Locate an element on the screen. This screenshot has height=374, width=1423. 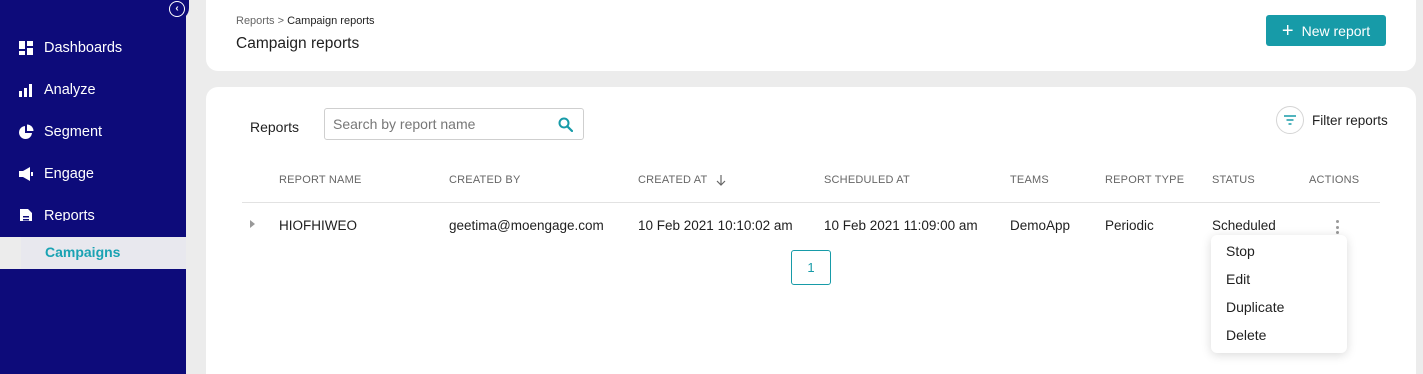
dashboard-icon is located at coordinates (26, 48).